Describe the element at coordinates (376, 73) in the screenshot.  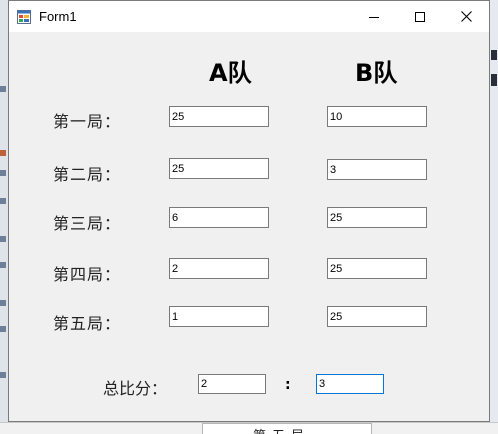
I see `team-b-header: B队` at that location.